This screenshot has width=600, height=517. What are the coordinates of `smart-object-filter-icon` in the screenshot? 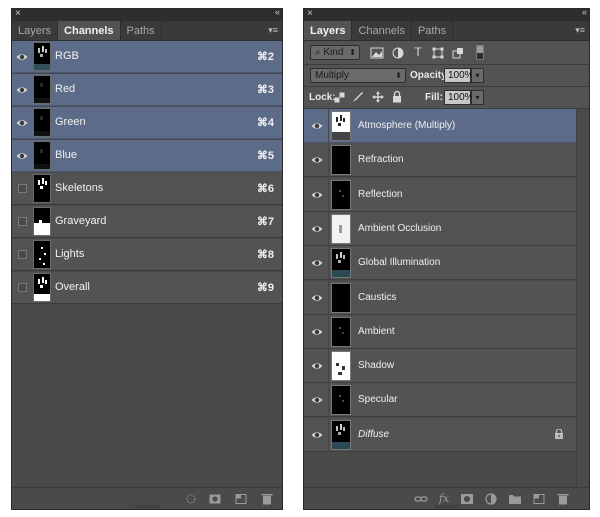 It's located at (458, 53).